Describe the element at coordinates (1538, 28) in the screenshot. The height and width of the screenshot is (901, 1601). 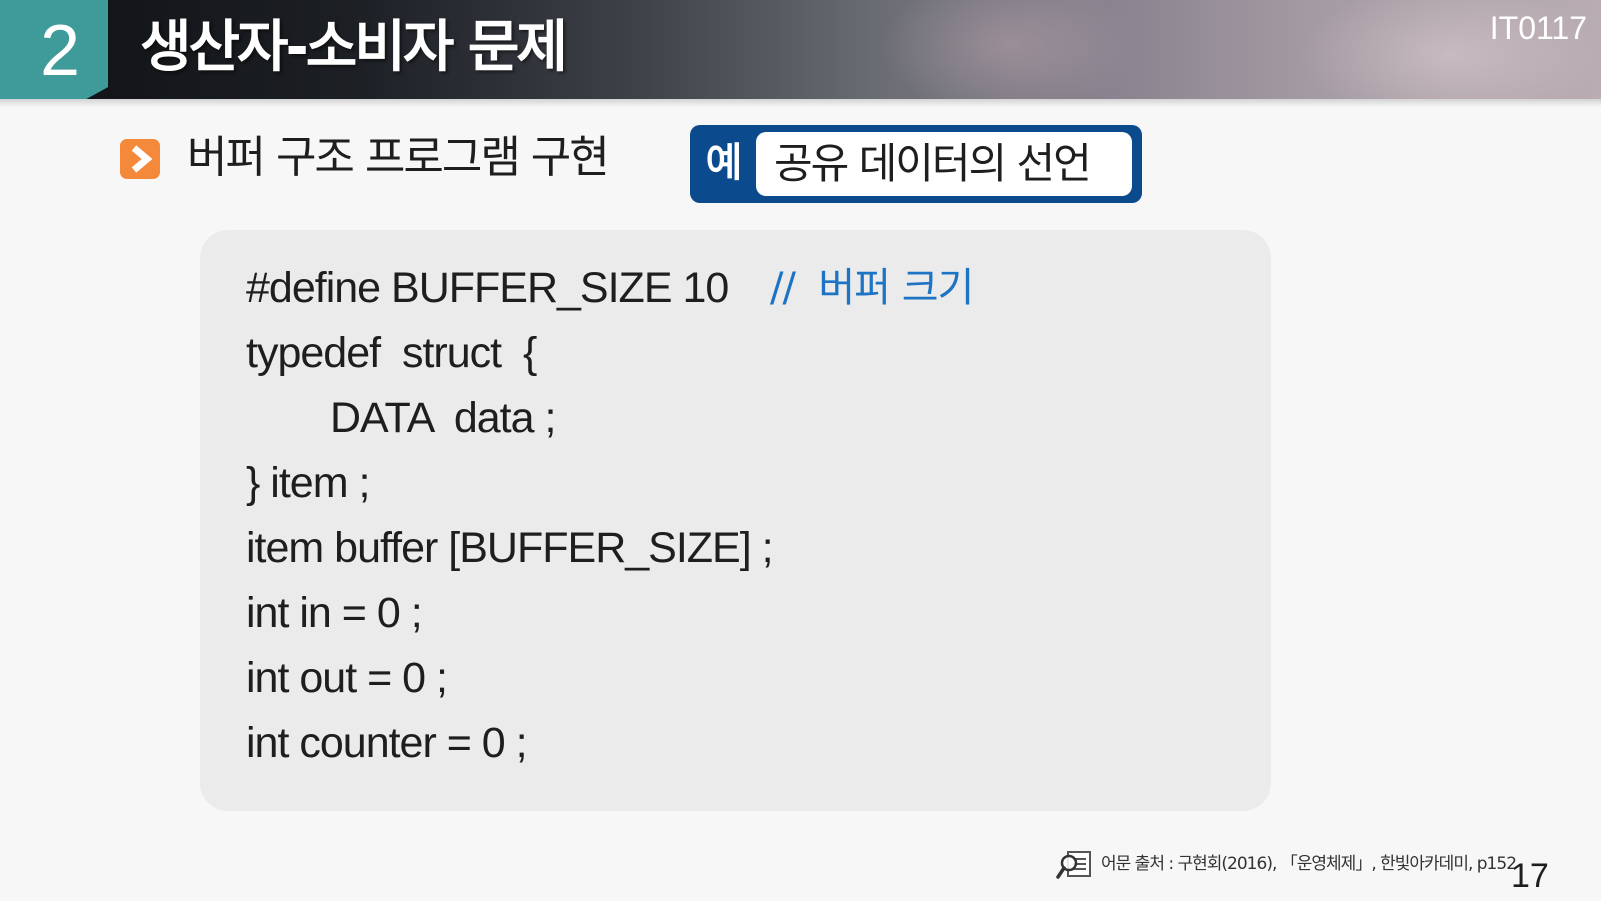
I see `course-code: IT0117` at that location.